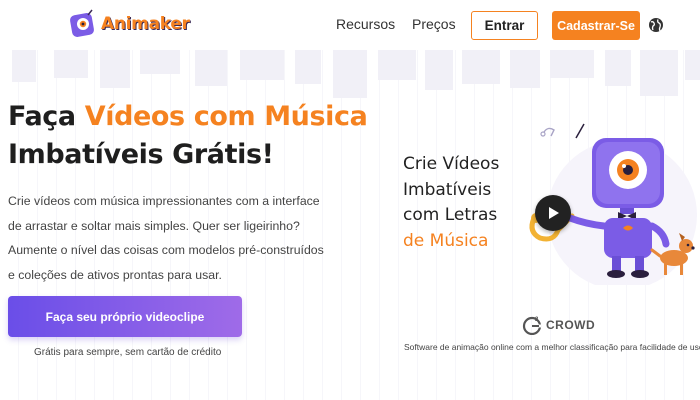  Describe the element at coordinates (447, 189) in the screenshot. I see `panel-title-line2: Imbatíveis` at that location.